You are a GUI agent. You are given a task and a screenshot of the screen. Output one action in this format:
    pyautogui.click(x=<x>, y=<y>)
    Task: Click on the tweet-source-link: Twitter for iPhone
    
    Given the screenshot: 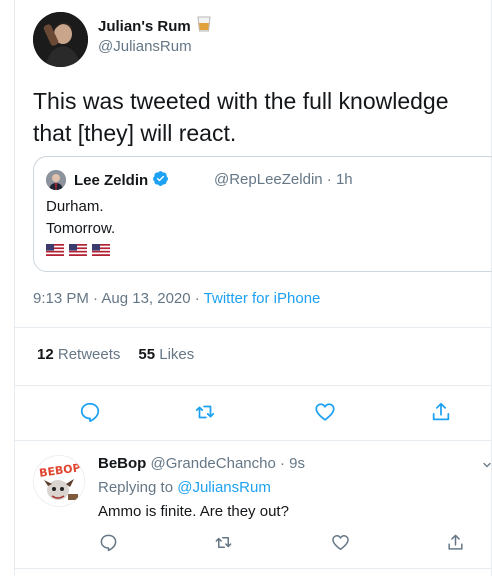 What is the action you would take?
    pyautogui.click(x=262, y=298)
    